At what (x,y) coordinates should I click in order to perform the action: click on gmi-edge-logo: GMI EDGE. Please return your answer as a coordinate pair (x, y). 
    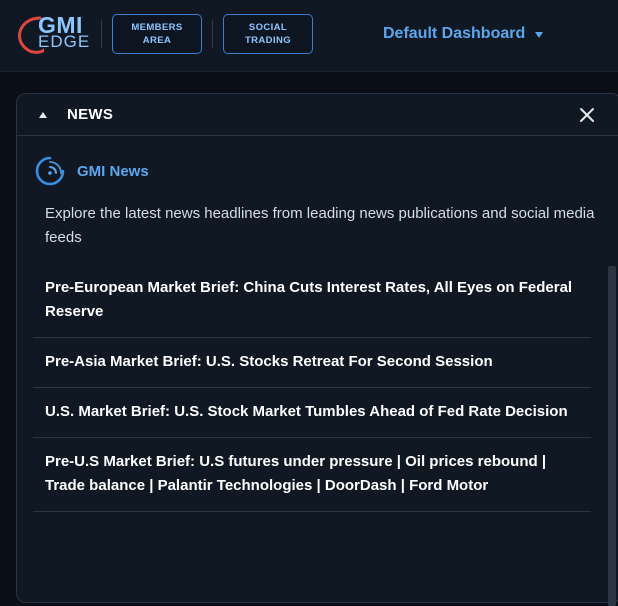
    Looking at the image, I should click on (54, 34).